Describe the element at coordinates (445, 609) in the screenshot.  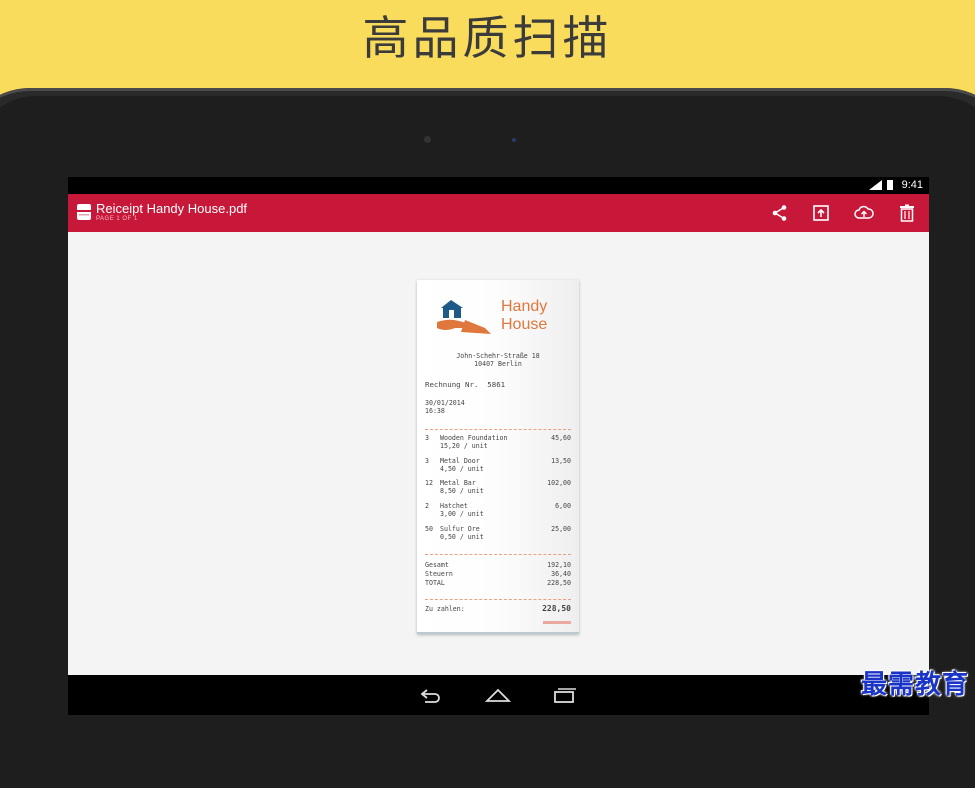
I see `amount-due-label: Zu zahlen:` at that location.